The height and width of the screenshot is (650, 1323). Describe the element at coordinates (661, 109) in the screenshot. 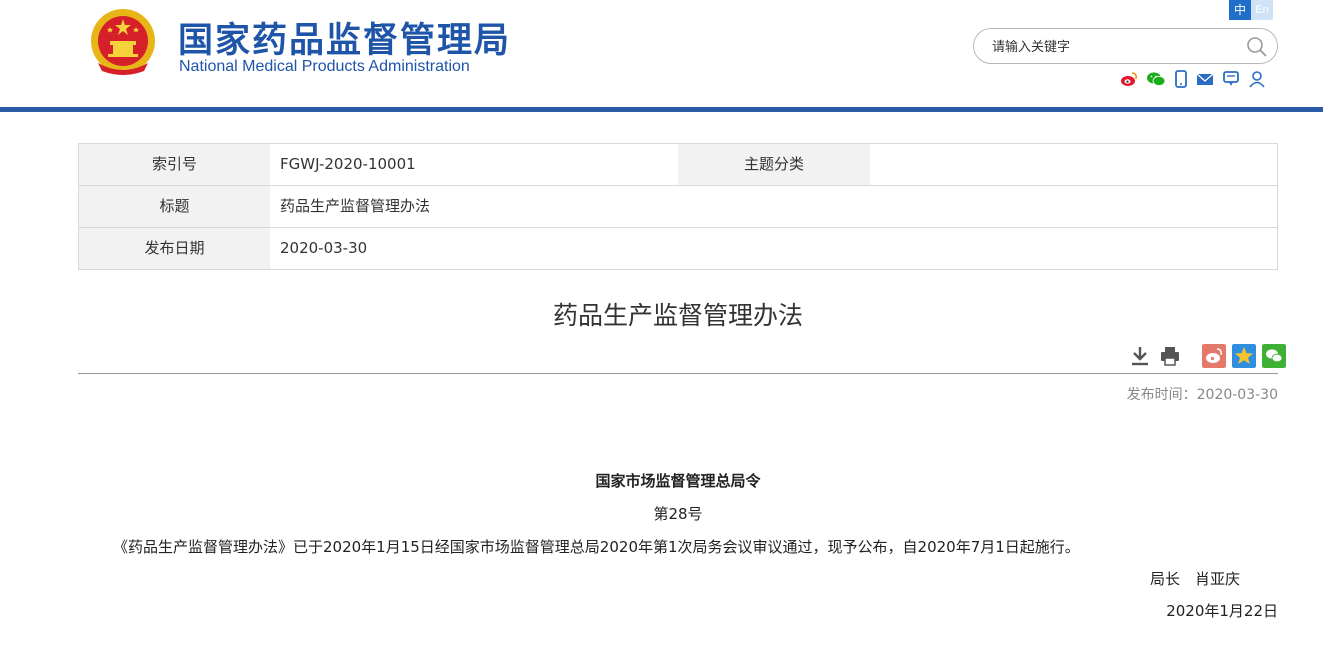

I see `header-divider` at that location.